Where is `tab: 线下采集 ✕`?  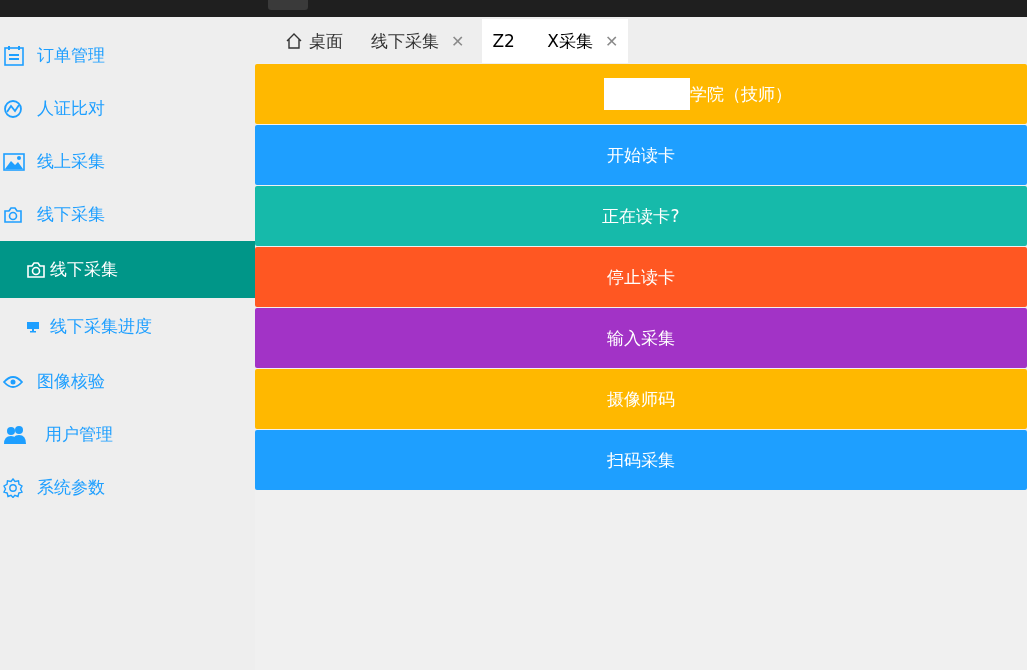
tab: 线下采集 ✕ is located at coordinates (418, 41).